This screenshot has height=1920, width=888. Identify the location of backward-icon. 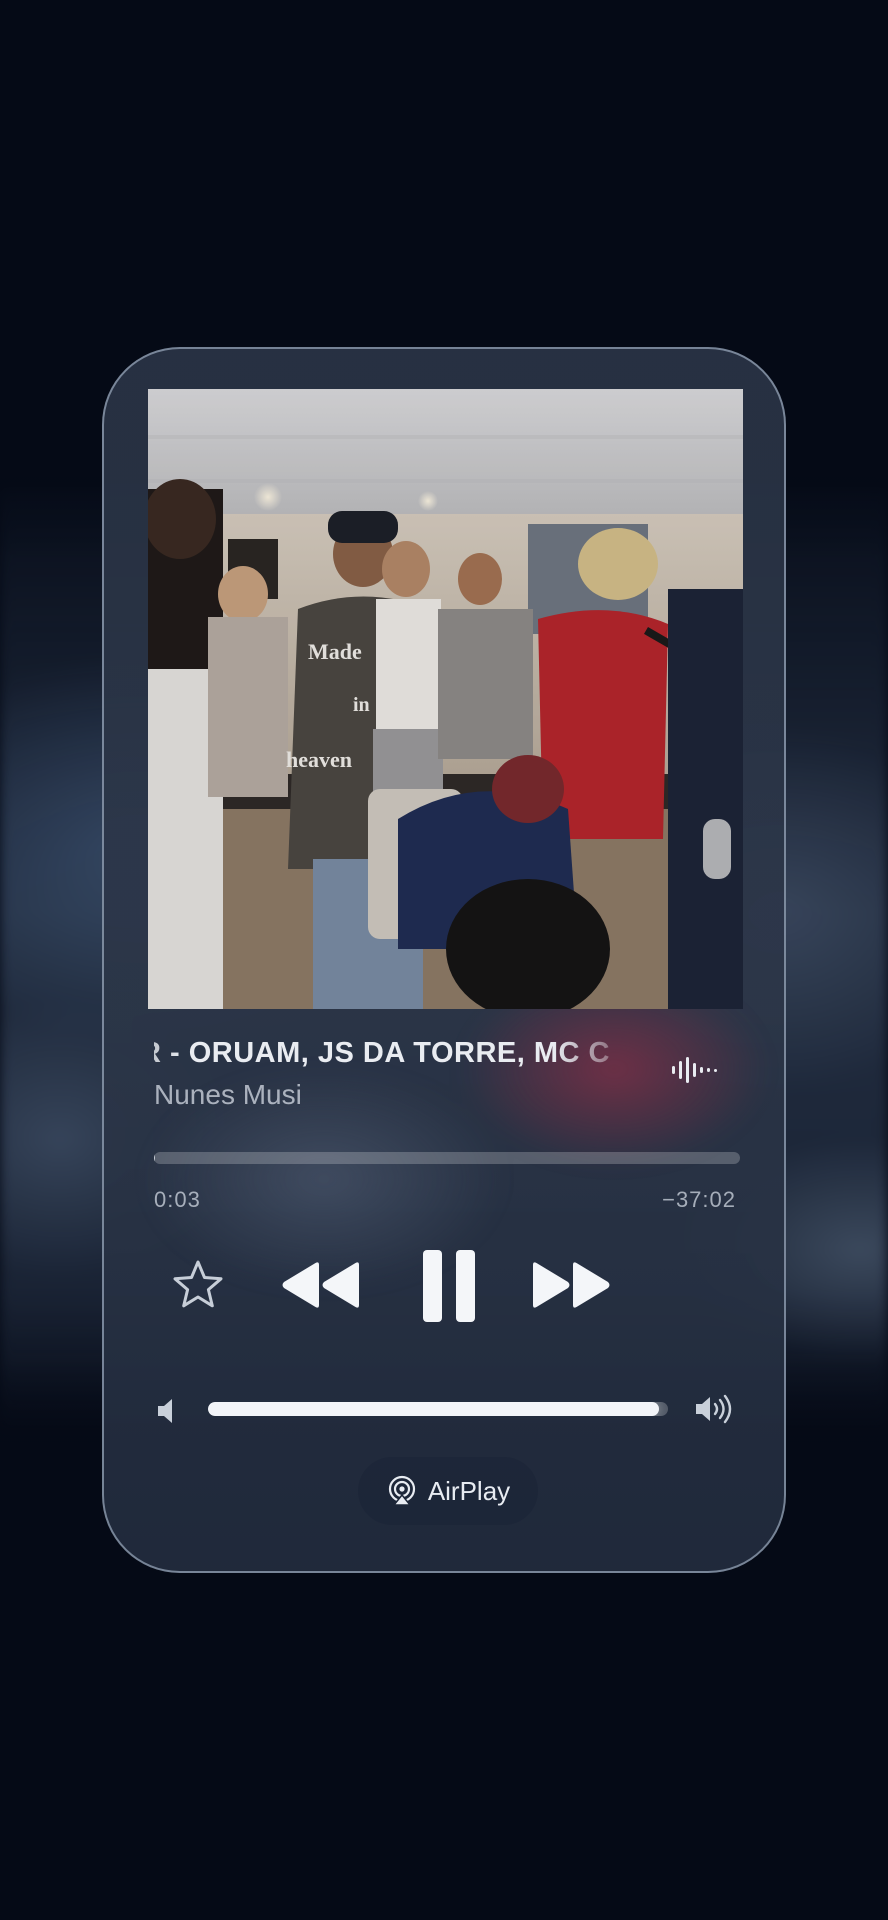
(320, 1285).